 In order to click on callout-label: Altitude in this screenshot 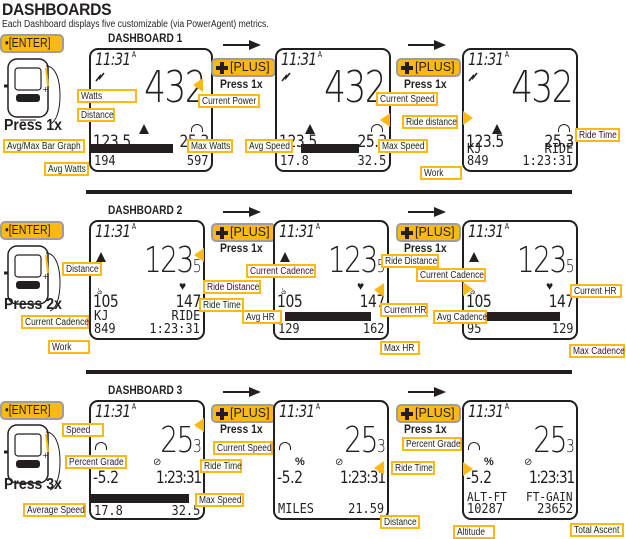, I will do `click(474, 532)`.